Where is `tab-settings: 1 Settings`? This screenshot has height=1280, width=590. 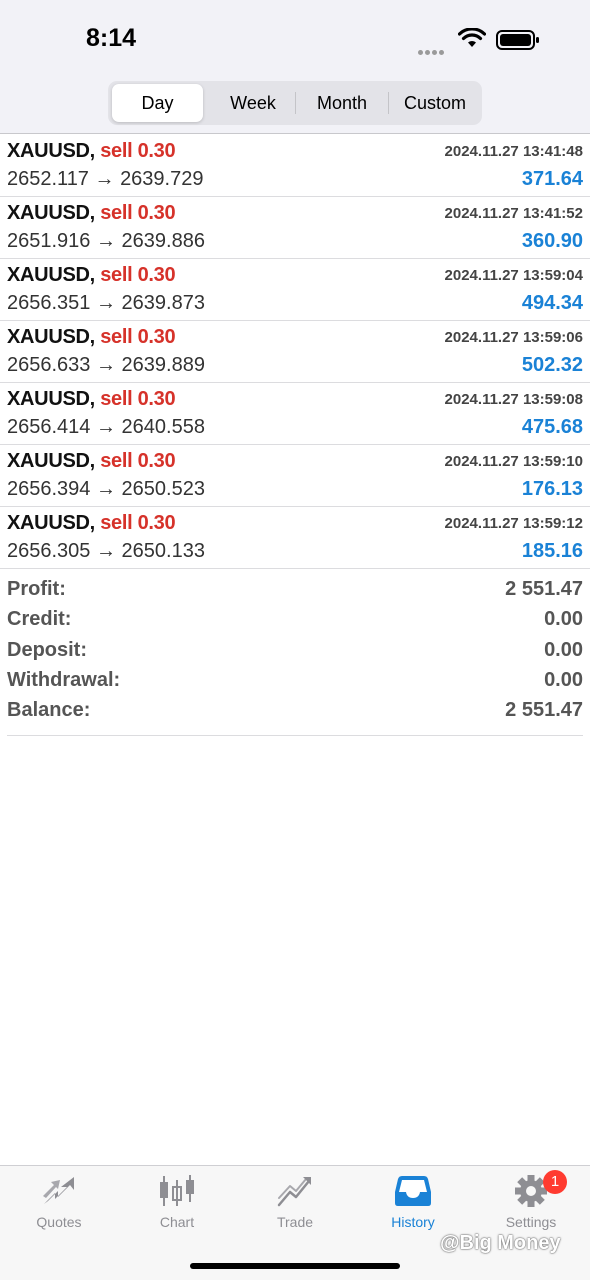
tab-settings: 1 Settings is located at coordinates (531, 1204).